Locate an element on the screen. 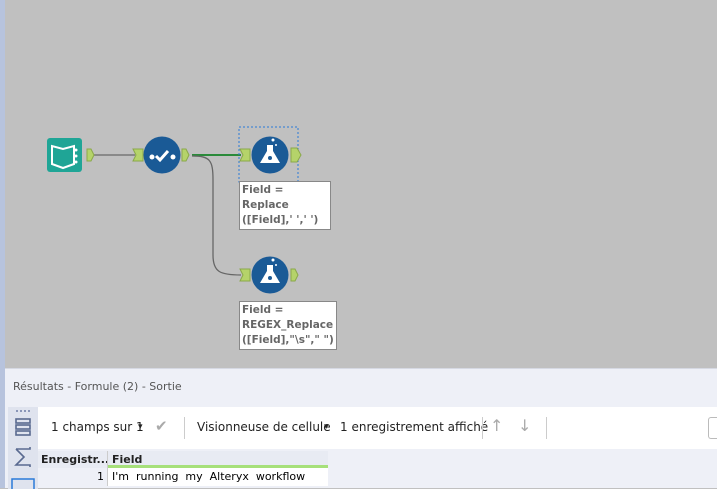 The image size is (717, 489). table-row: 1 I'm running my Alteryx workflow is located at coordinates (183, 477).